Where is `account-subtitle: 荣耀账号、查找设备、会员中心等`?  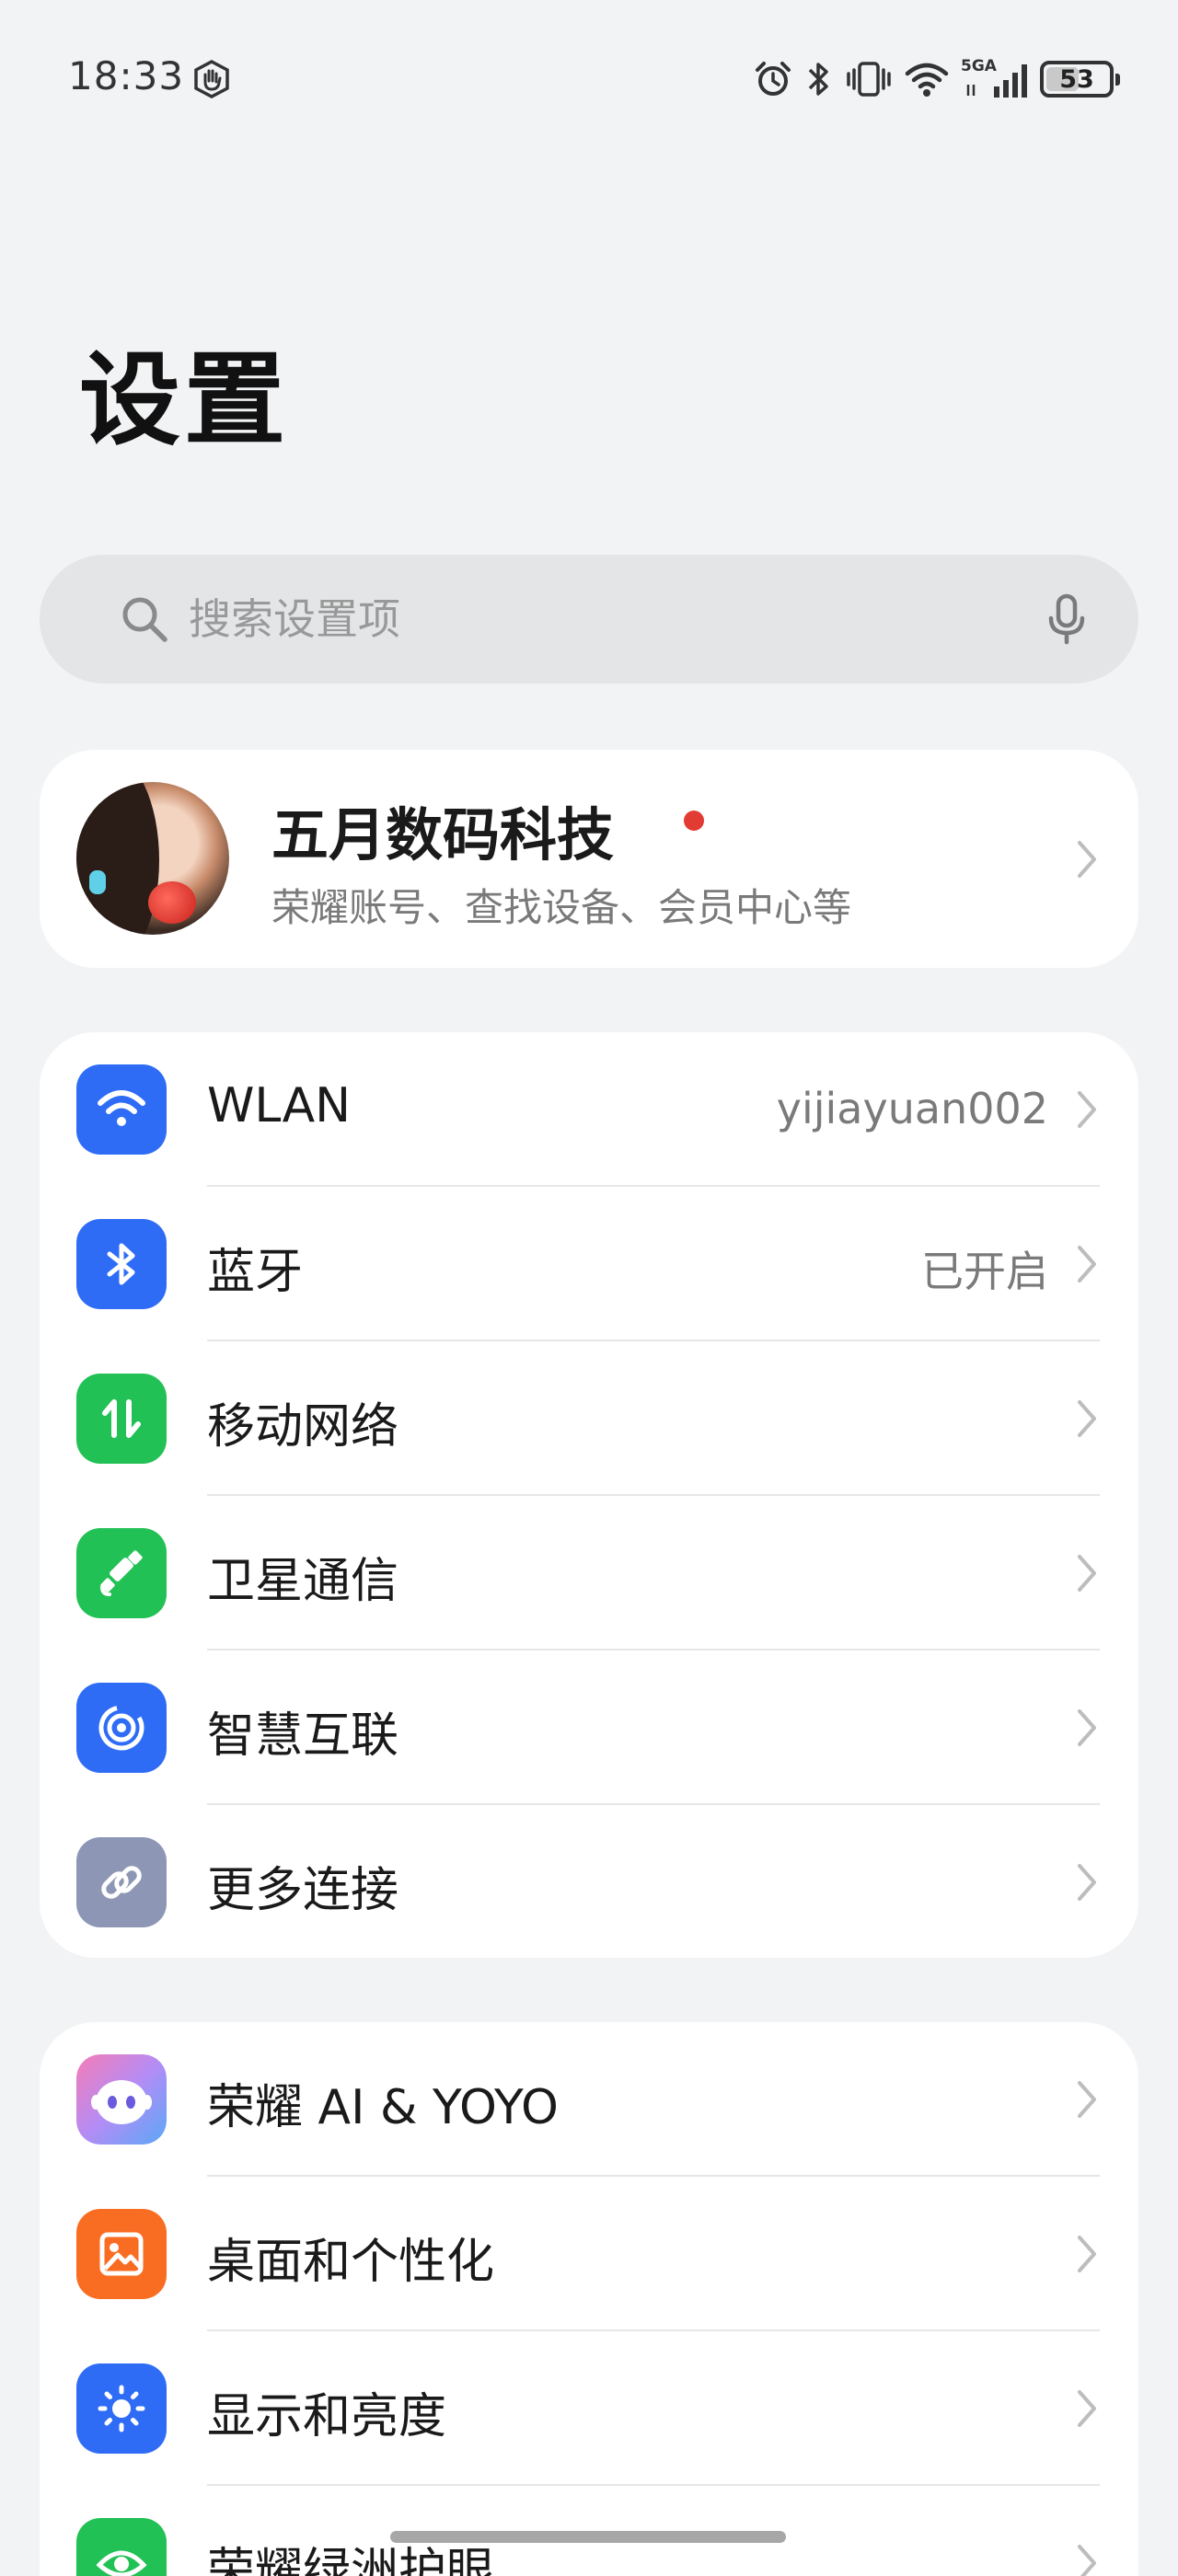
account-subtitle: 荣耀账号、查找设备、会员中心等 is located at coordinates (561, 907).